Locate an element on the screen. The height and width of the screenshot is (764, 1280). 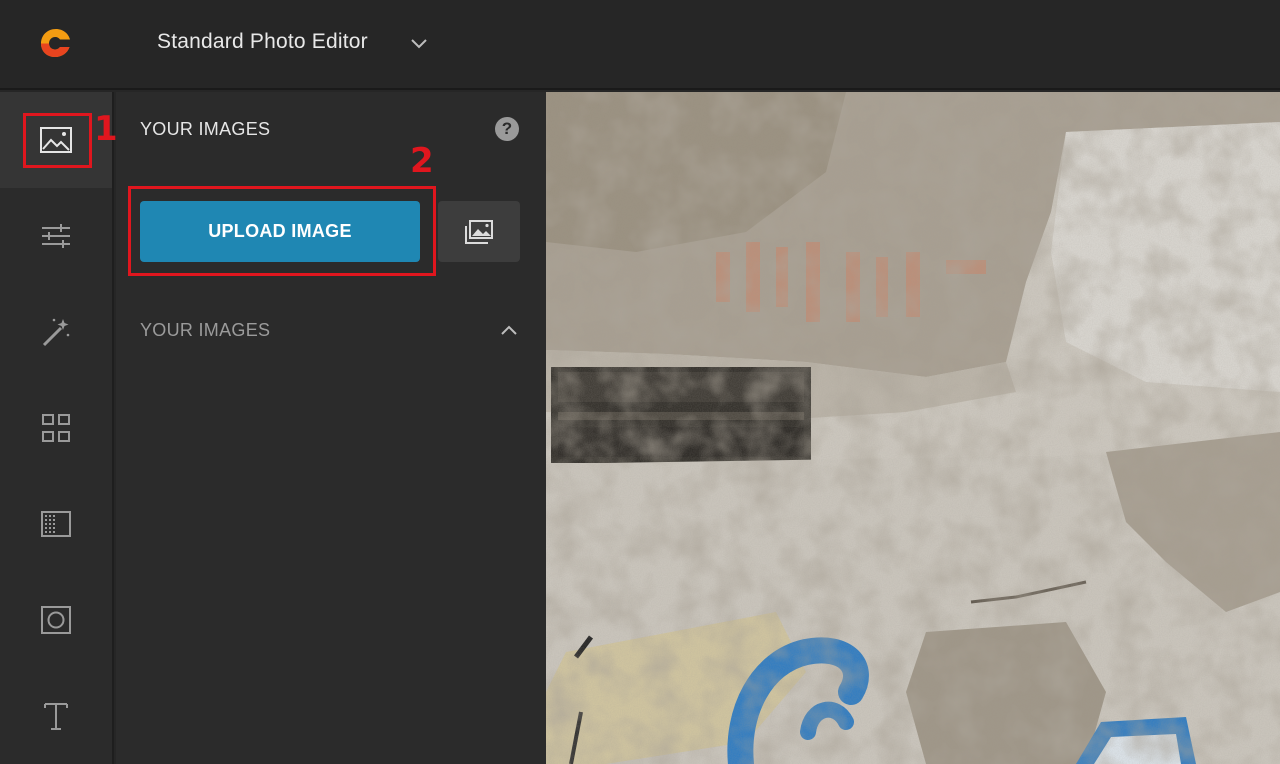
rail-item-vignette is located at coordinates (56, 620).